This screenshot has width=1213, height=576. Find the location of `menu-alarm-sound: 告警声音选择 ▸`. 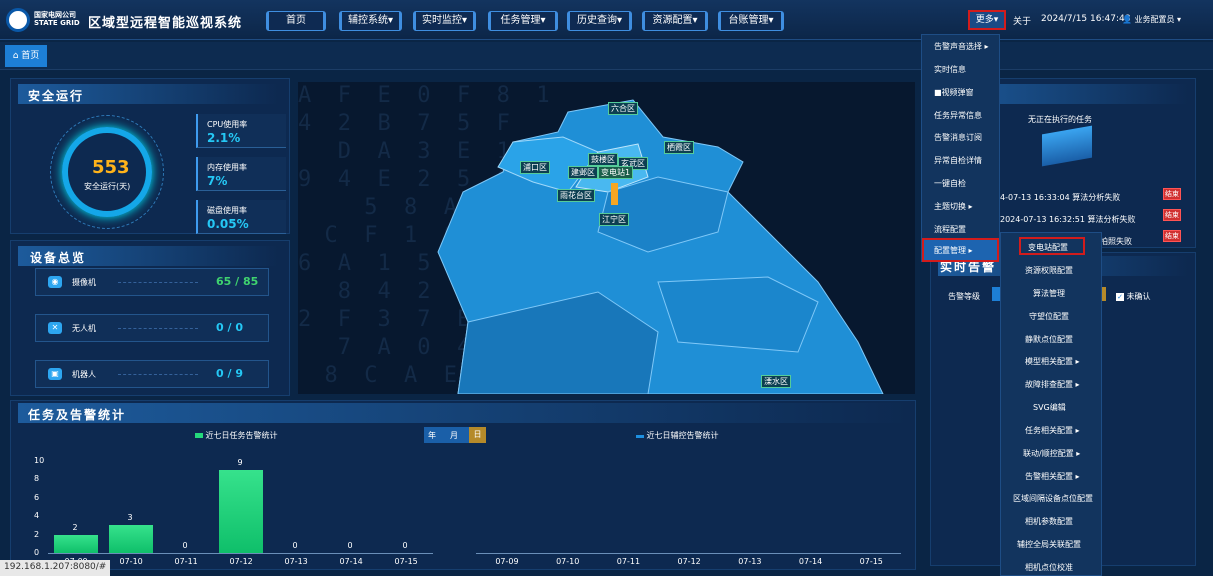

menu-alarm-sound: 告警声音选择 ▸ is located at coordinates (961, 46).